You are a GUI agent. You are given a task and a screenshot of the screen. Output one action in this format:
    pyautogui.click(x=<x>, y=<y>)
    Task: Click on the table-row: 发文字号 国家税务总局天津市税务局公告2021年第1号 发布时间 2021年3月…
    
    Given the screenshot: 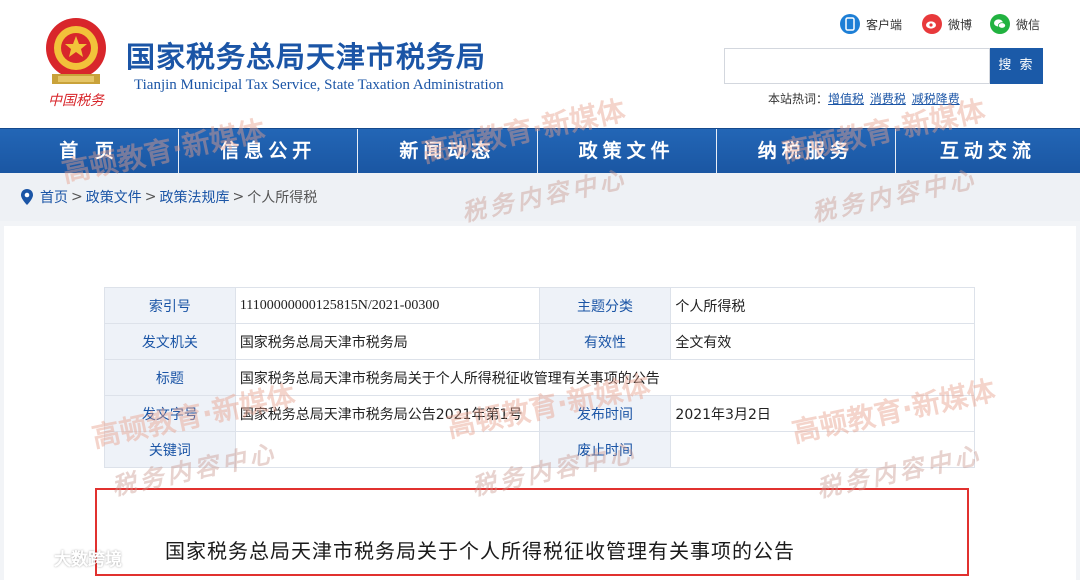 What is the action you would take?
    pyautogui.click(x=539, y=413)
    